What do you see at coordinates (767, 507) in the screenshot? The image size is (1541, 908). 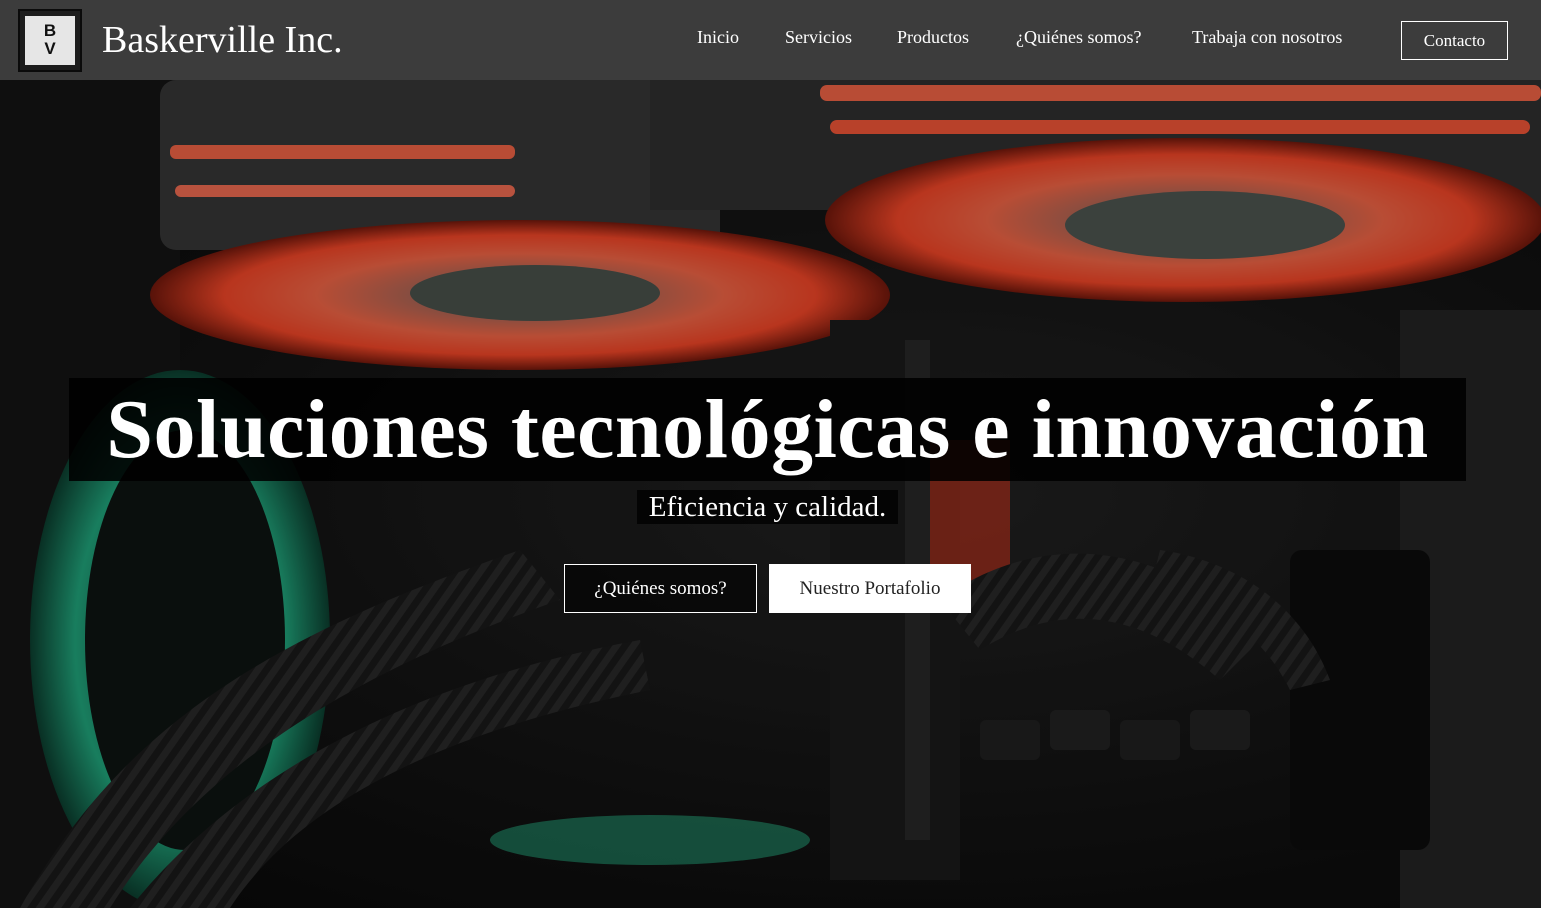 I see `hero-subtitle: Eficiencia y calidad.` at bounding box center [767, 507].